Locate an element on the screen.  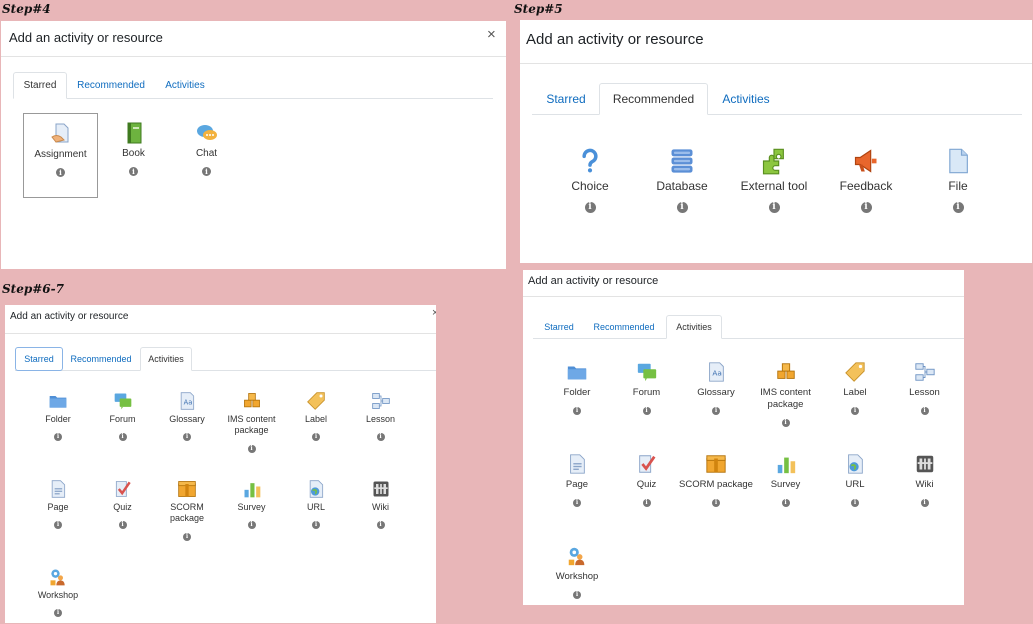
activity-tile-external-tool: External tool i is located at coordinates (774, 185).